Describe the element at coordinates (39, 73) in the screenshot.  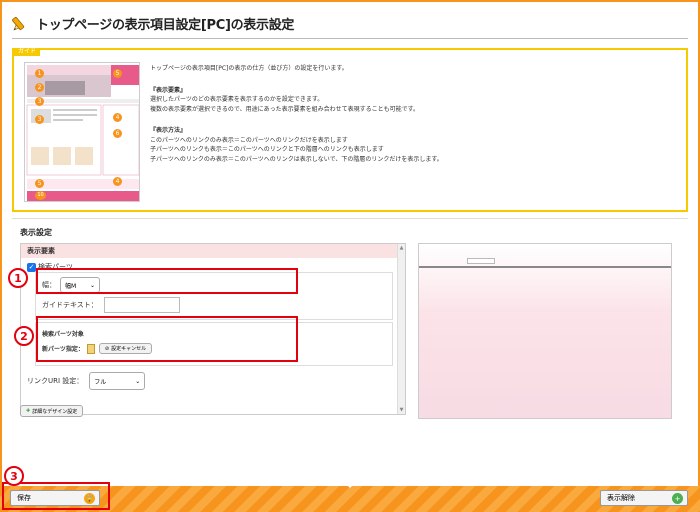
I see `thumb-badge: 1` at that location.